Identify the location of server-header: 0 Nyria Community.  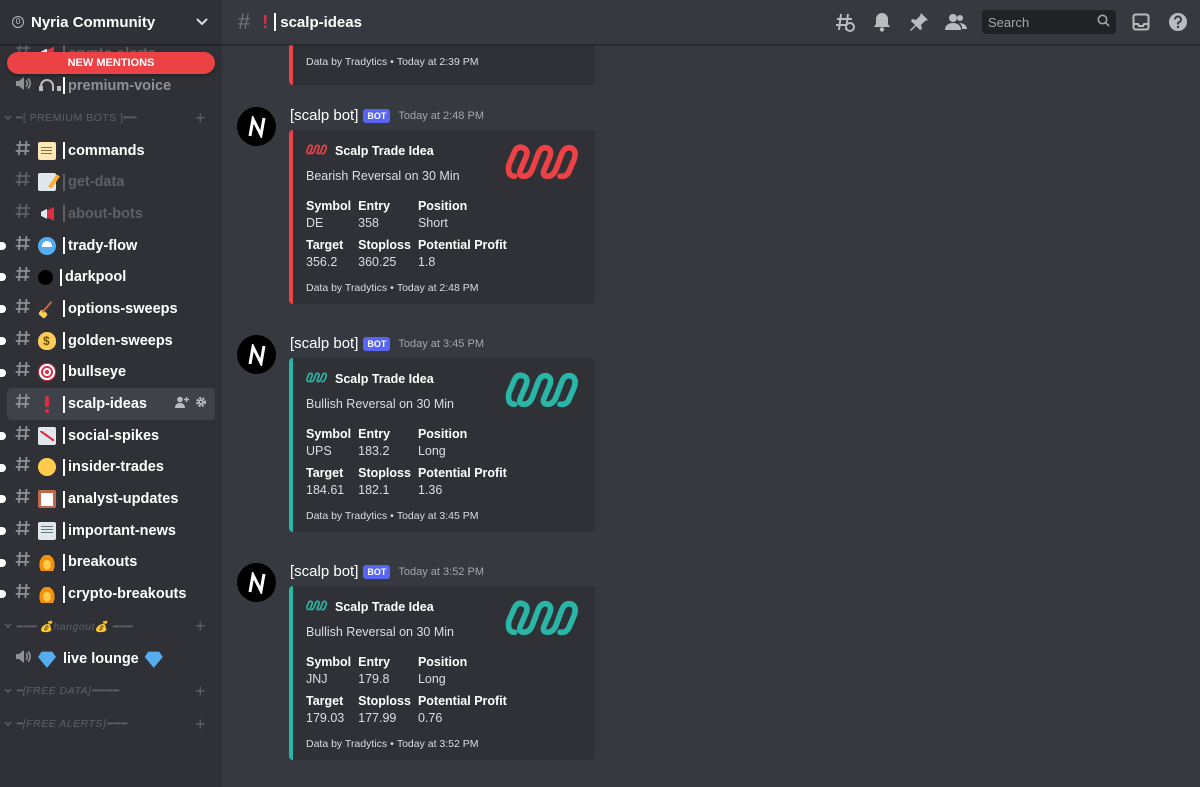
(111, 22).